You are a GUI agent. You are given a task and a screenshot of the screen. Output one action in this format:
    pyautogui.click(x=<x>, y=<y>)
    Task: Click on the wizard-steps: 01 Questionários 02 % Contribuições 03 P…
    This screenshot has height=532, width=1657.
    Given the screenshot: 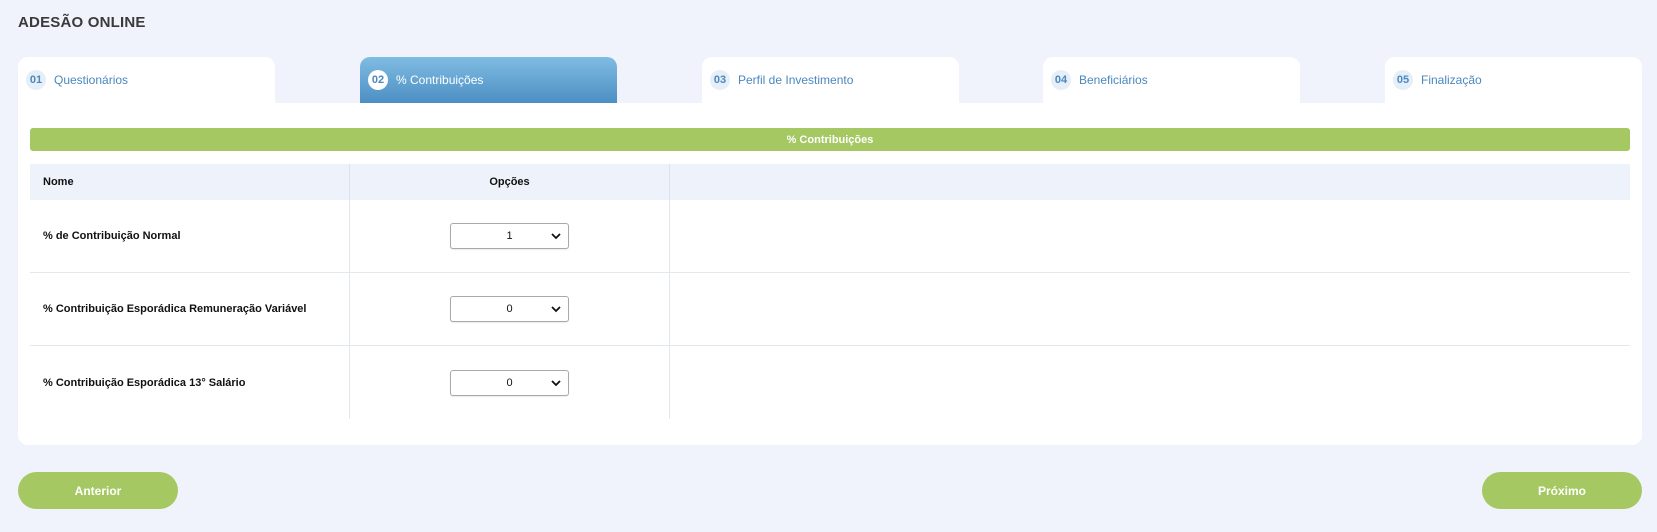 What is the action you would take?
    pyautogui.click(x=830, y=80)
    